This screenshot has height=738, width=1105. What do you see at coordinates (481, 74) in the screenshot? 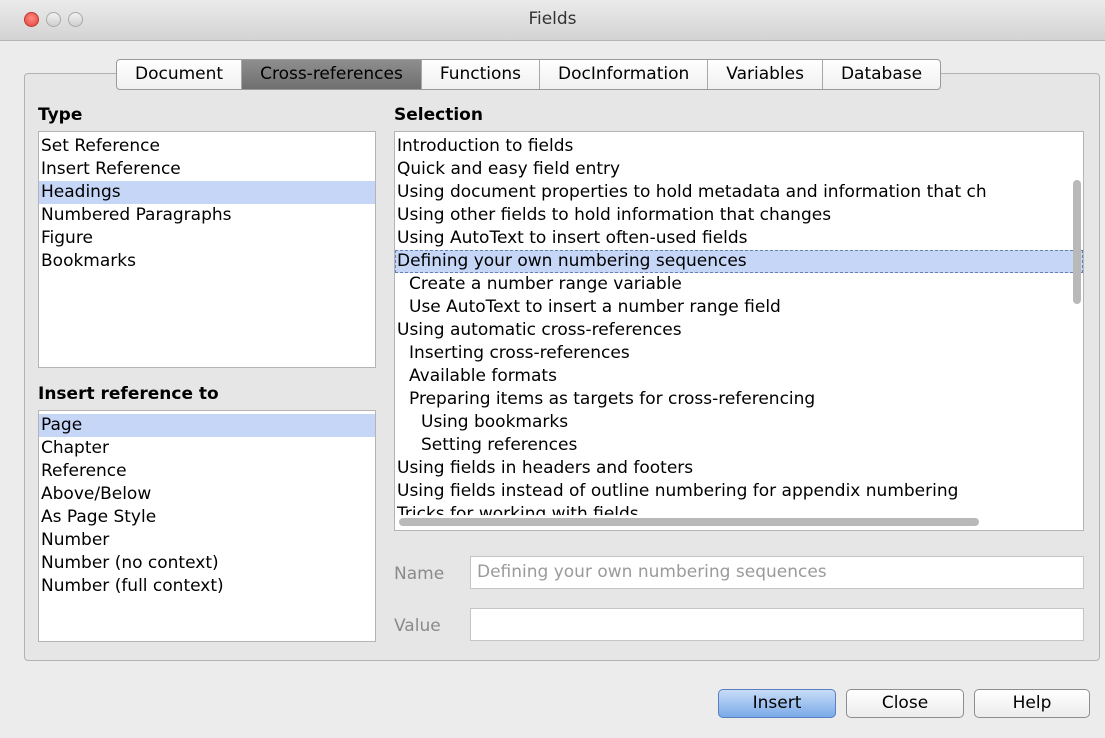
I see `tab-functions: Functions` at bounding box center [481, 74].